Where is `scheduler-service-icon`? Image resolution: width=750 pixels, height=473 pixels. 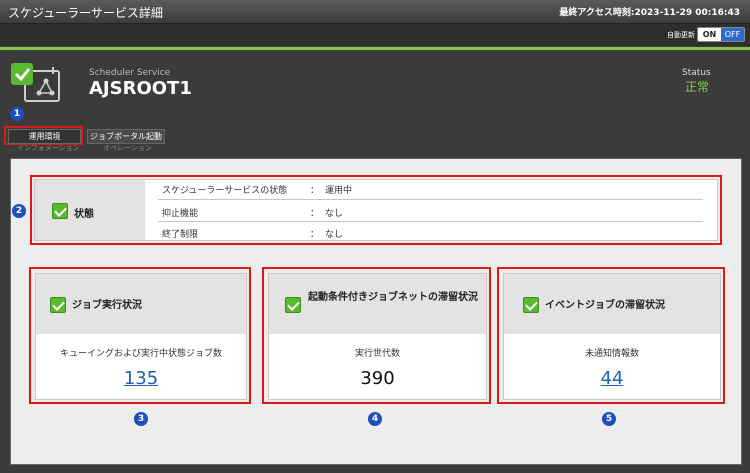 scheduler-service-icon is located at coordinates (37, 83).